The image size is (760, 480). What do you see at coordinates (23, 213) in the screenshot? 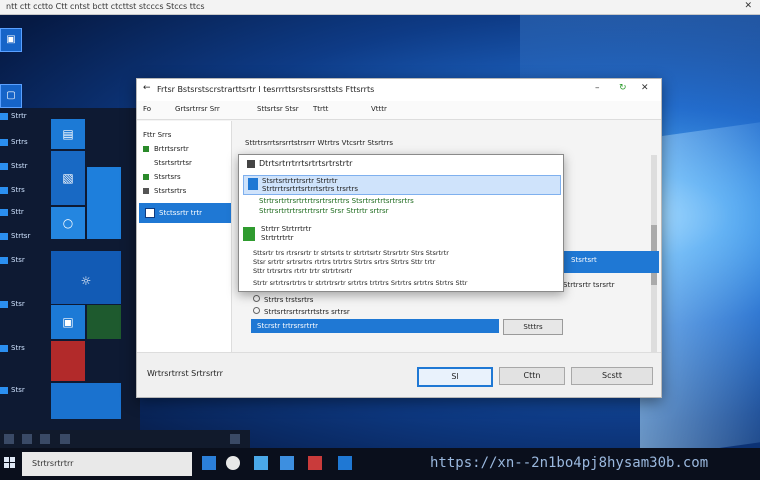
I see `start-list-item: Sttr` at bounding box center [23, 213].